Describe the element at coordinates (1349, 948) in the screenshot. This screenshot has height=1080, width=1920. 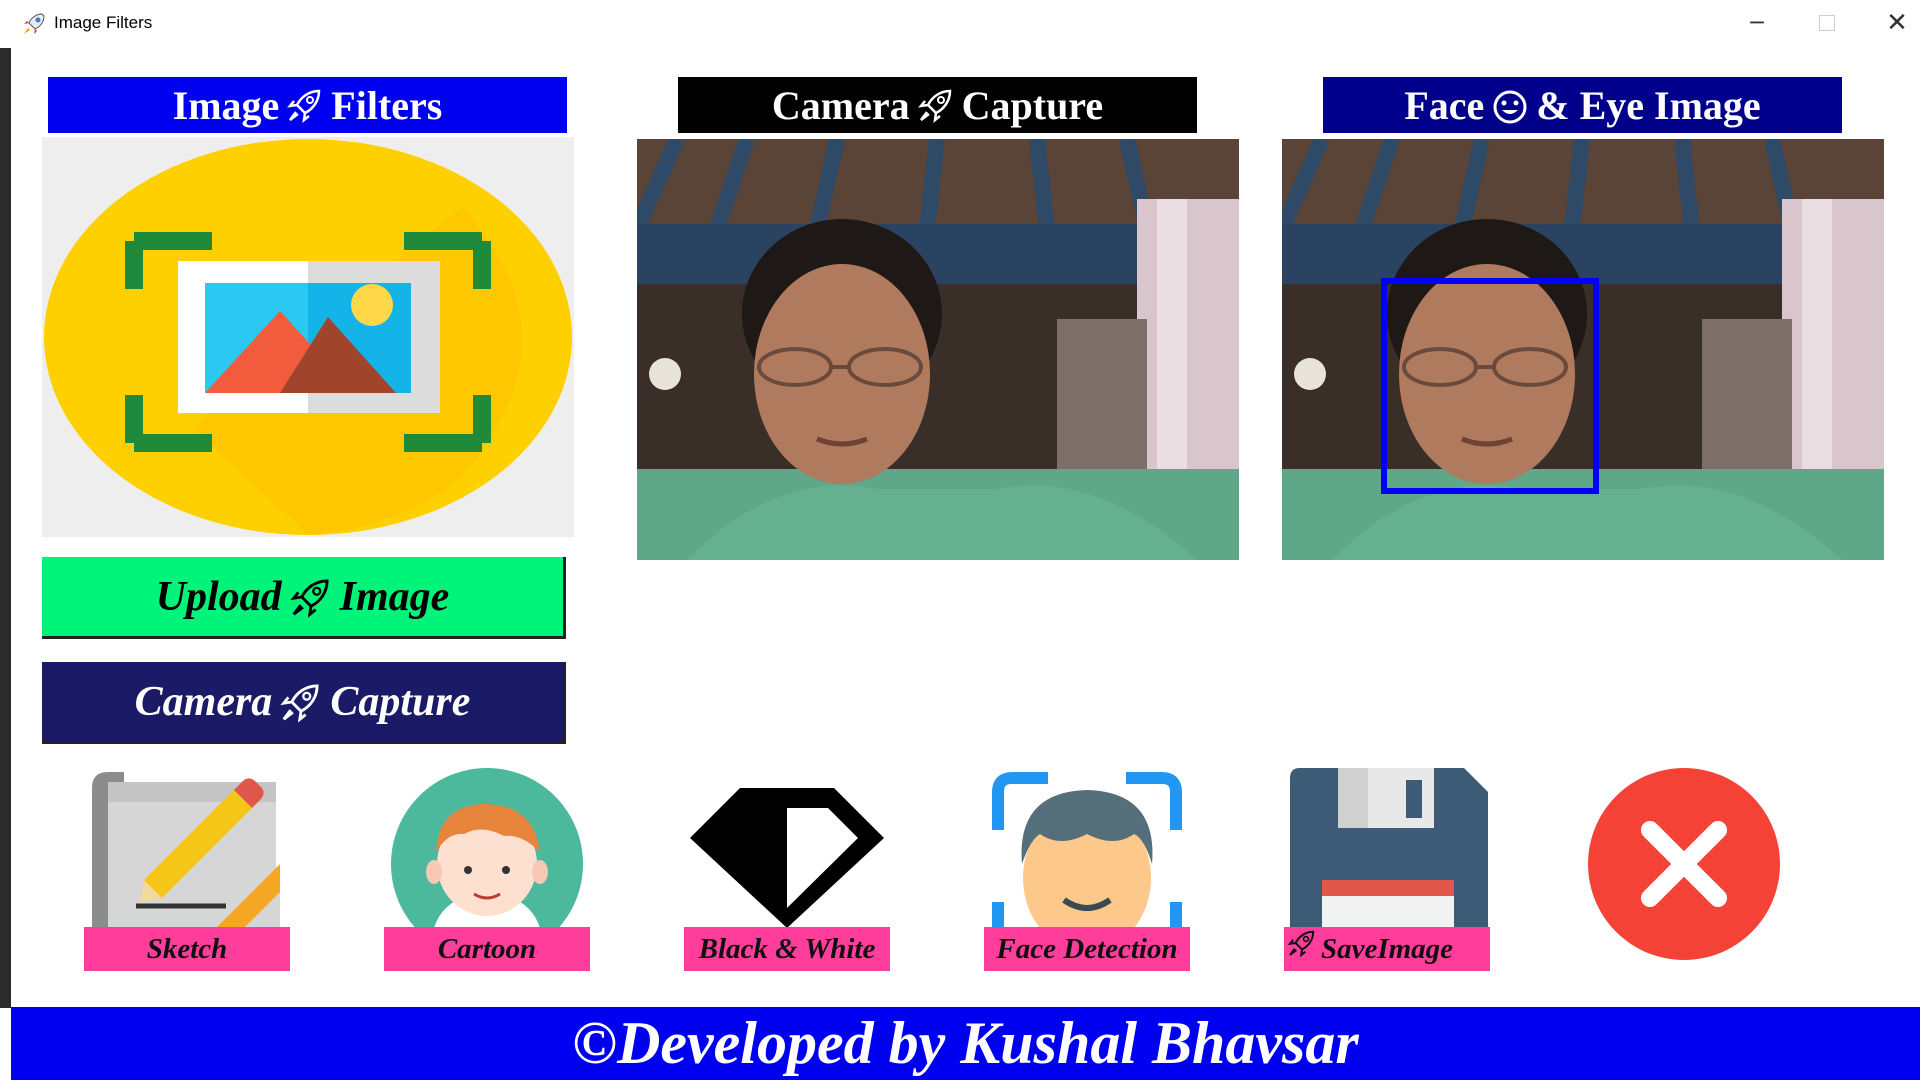
I see `save-label-text: Save` at that location.